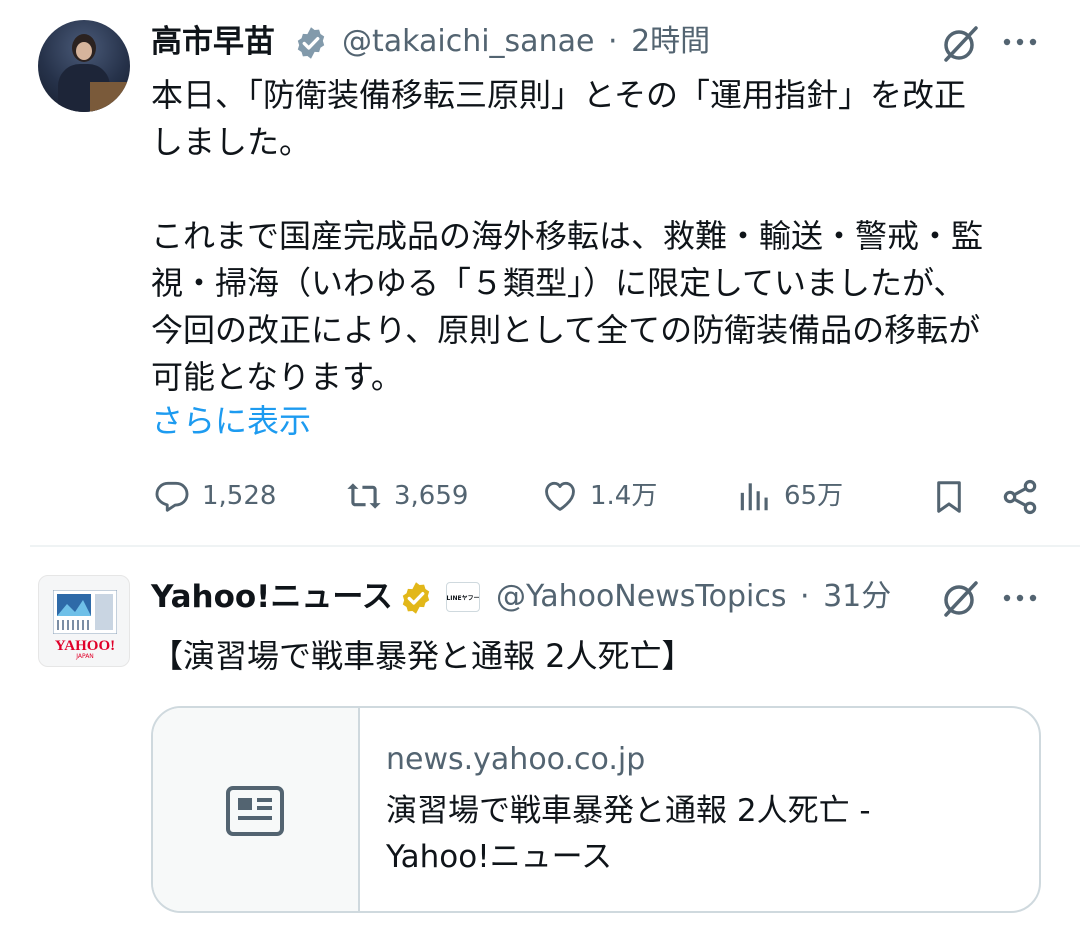  I want to click on reply-button: 1,528, so click(214, 496).